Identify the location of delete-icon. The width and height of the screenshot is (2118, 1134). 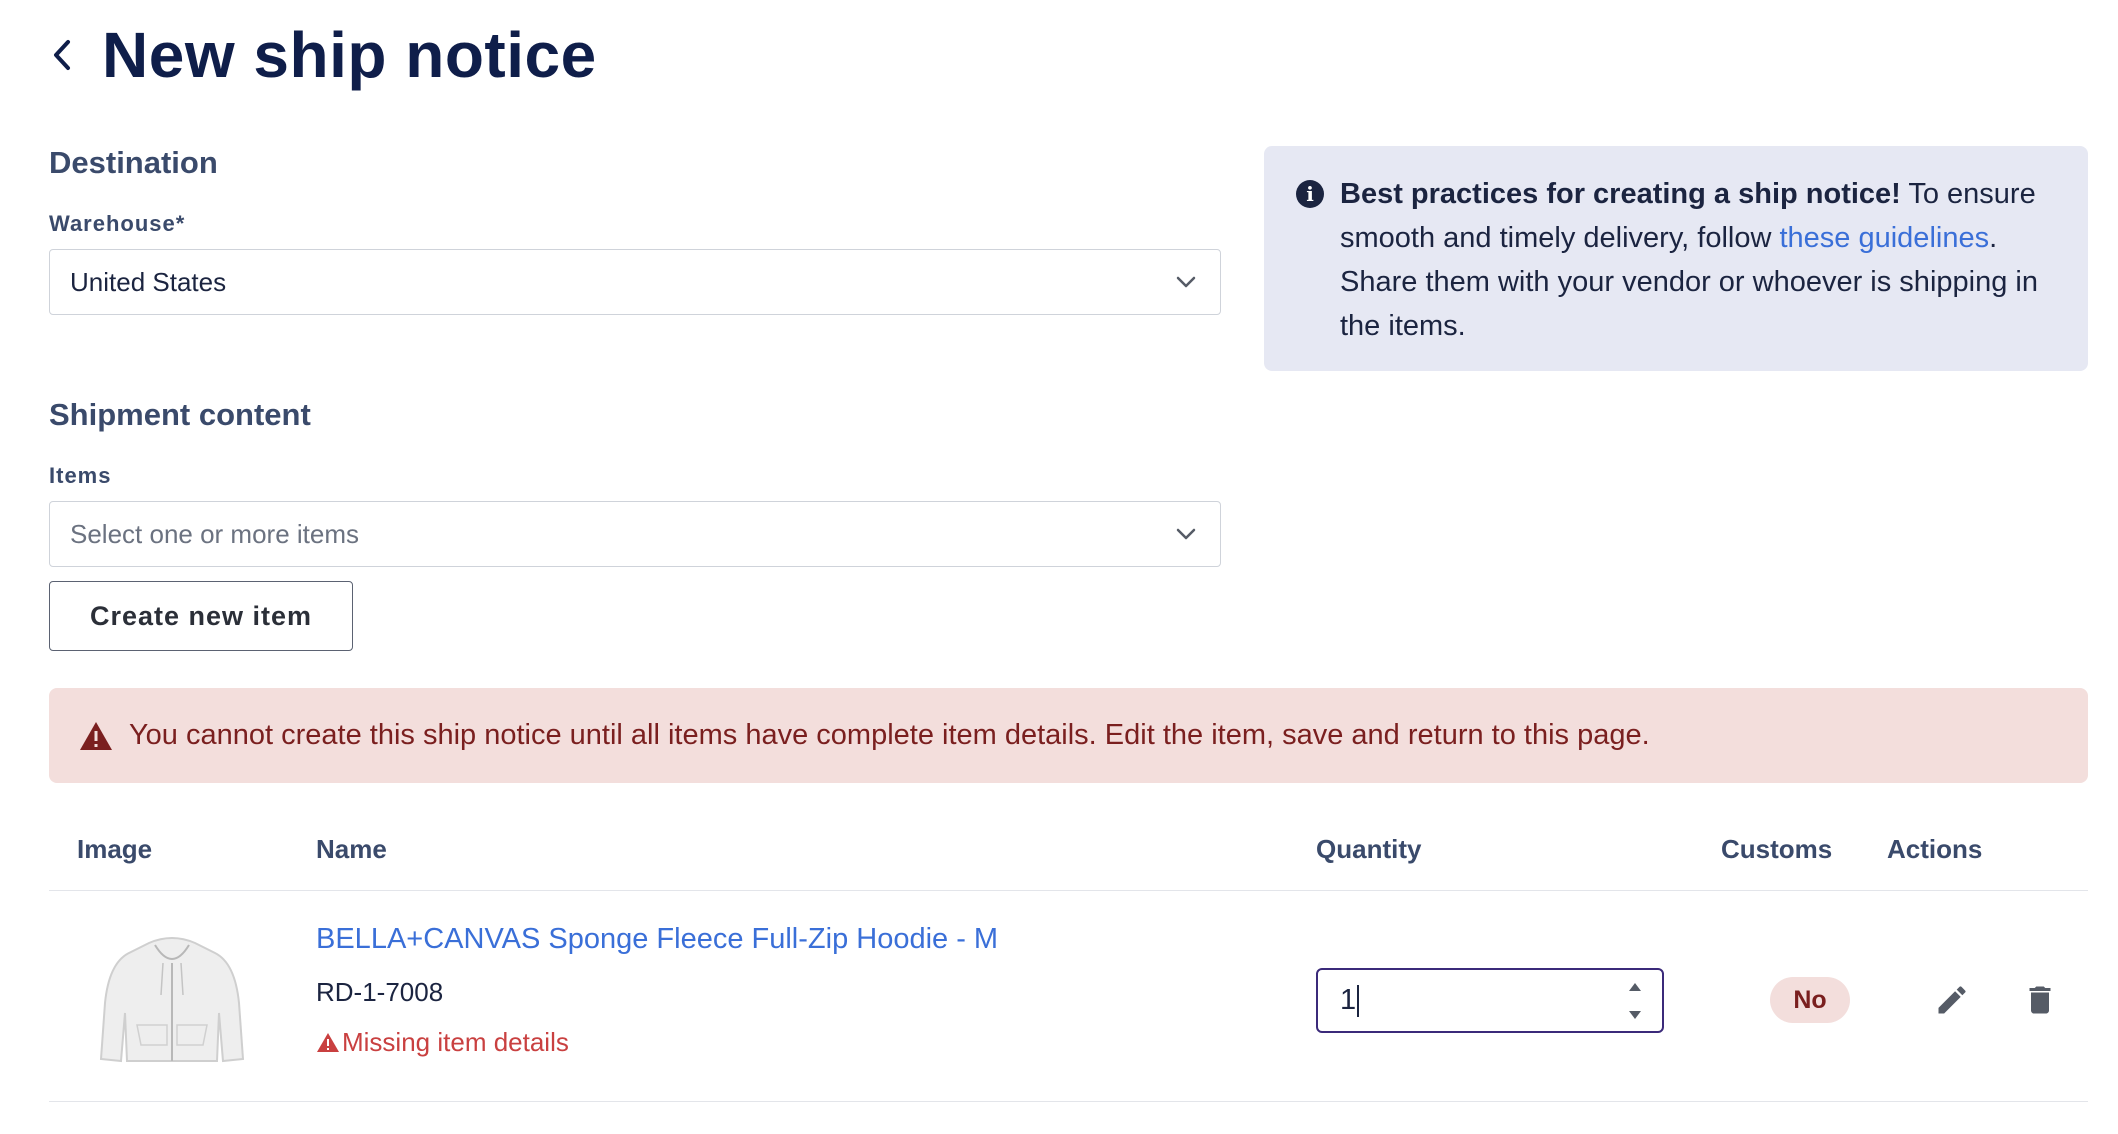
(2040, 1000).